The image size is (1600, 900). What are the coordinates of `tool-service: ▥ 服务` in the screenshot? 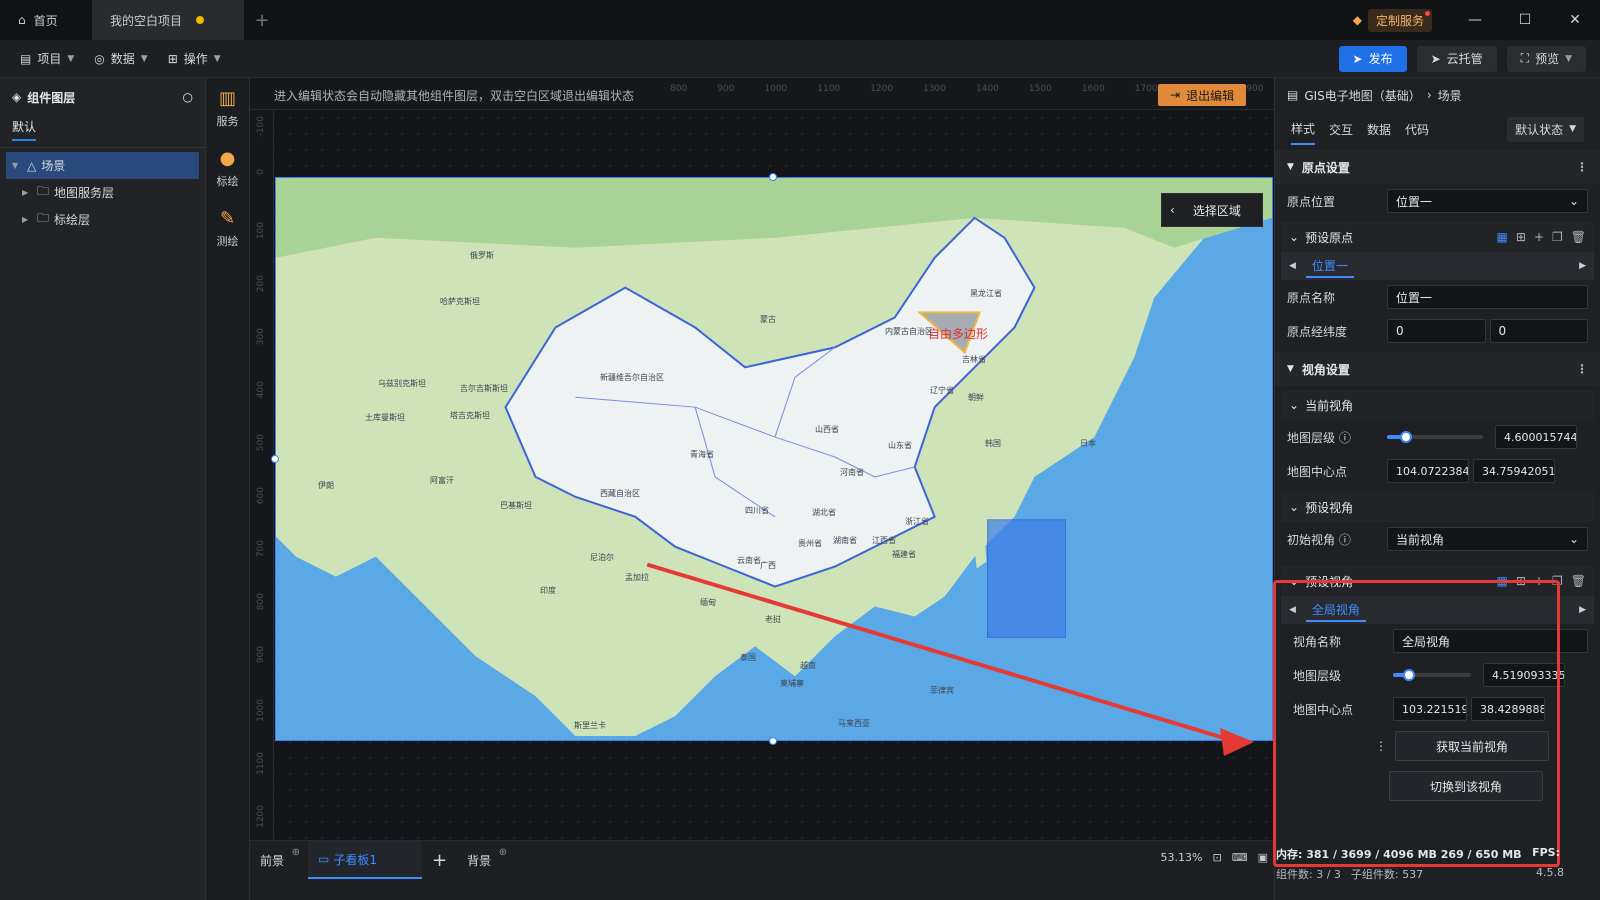 It's located at (227, 108).